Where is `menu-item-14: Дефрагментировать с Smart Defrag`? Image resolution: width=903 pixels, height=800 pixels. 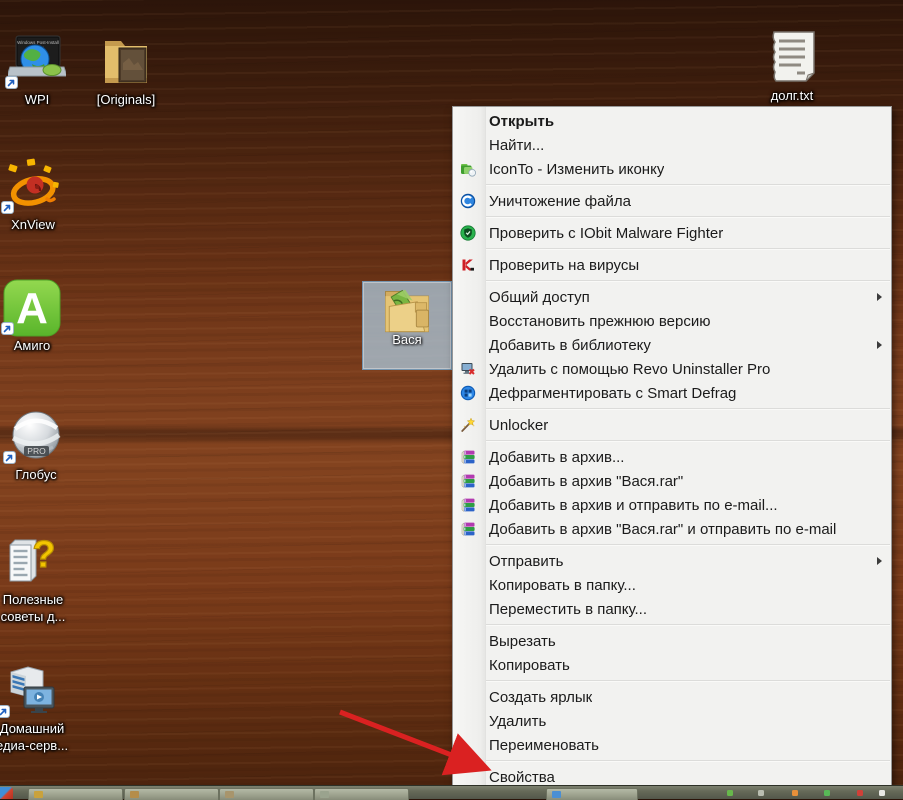
menu-item-14: Дефрагментировать с Smart Defrag is located at coordinates (672, 393).